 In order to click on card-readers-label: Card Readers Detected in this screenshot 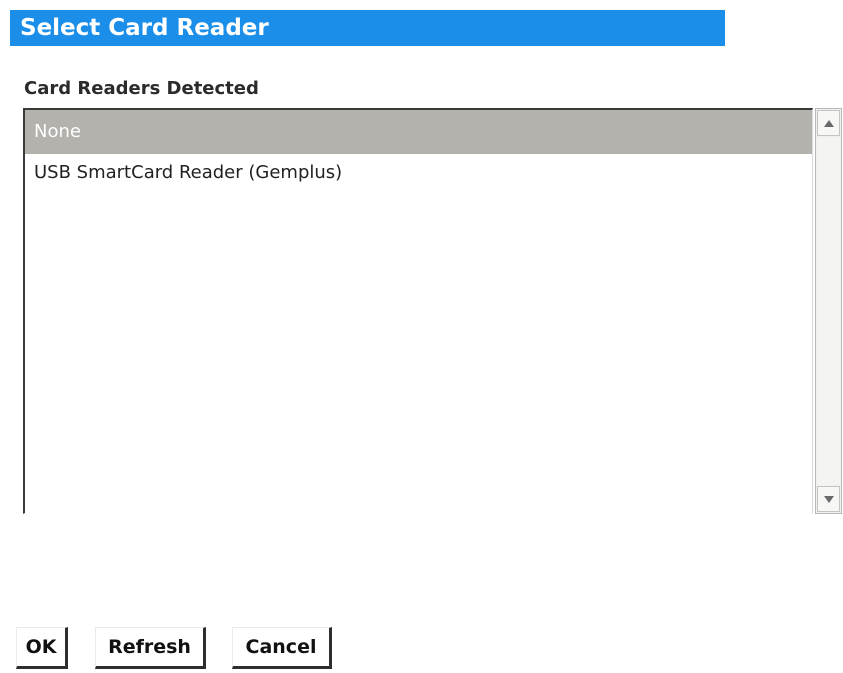, I will do `click(141, 88)`.